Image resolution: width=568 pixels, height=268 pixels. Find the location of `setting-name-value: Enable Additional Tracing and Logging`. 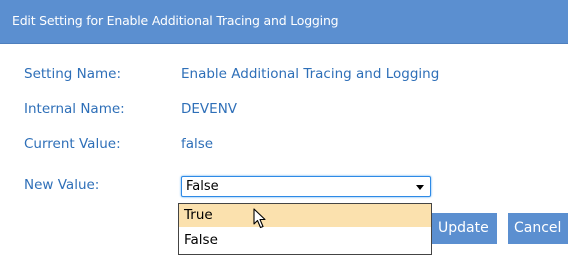

setting-name-value: Enable Additional Tracing and Logging is located at coordinates (310, 74).